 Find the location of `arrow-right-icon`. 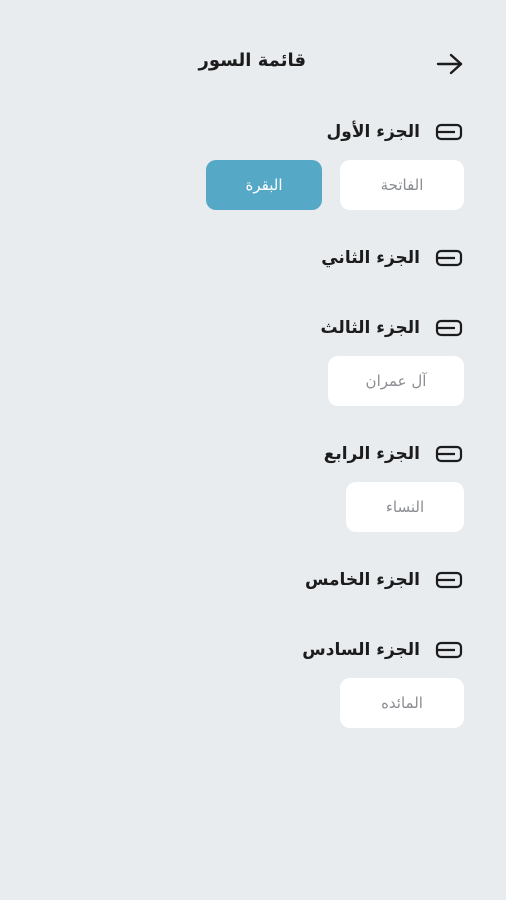

arrow-right-icon is located at coordinates (449, 64).